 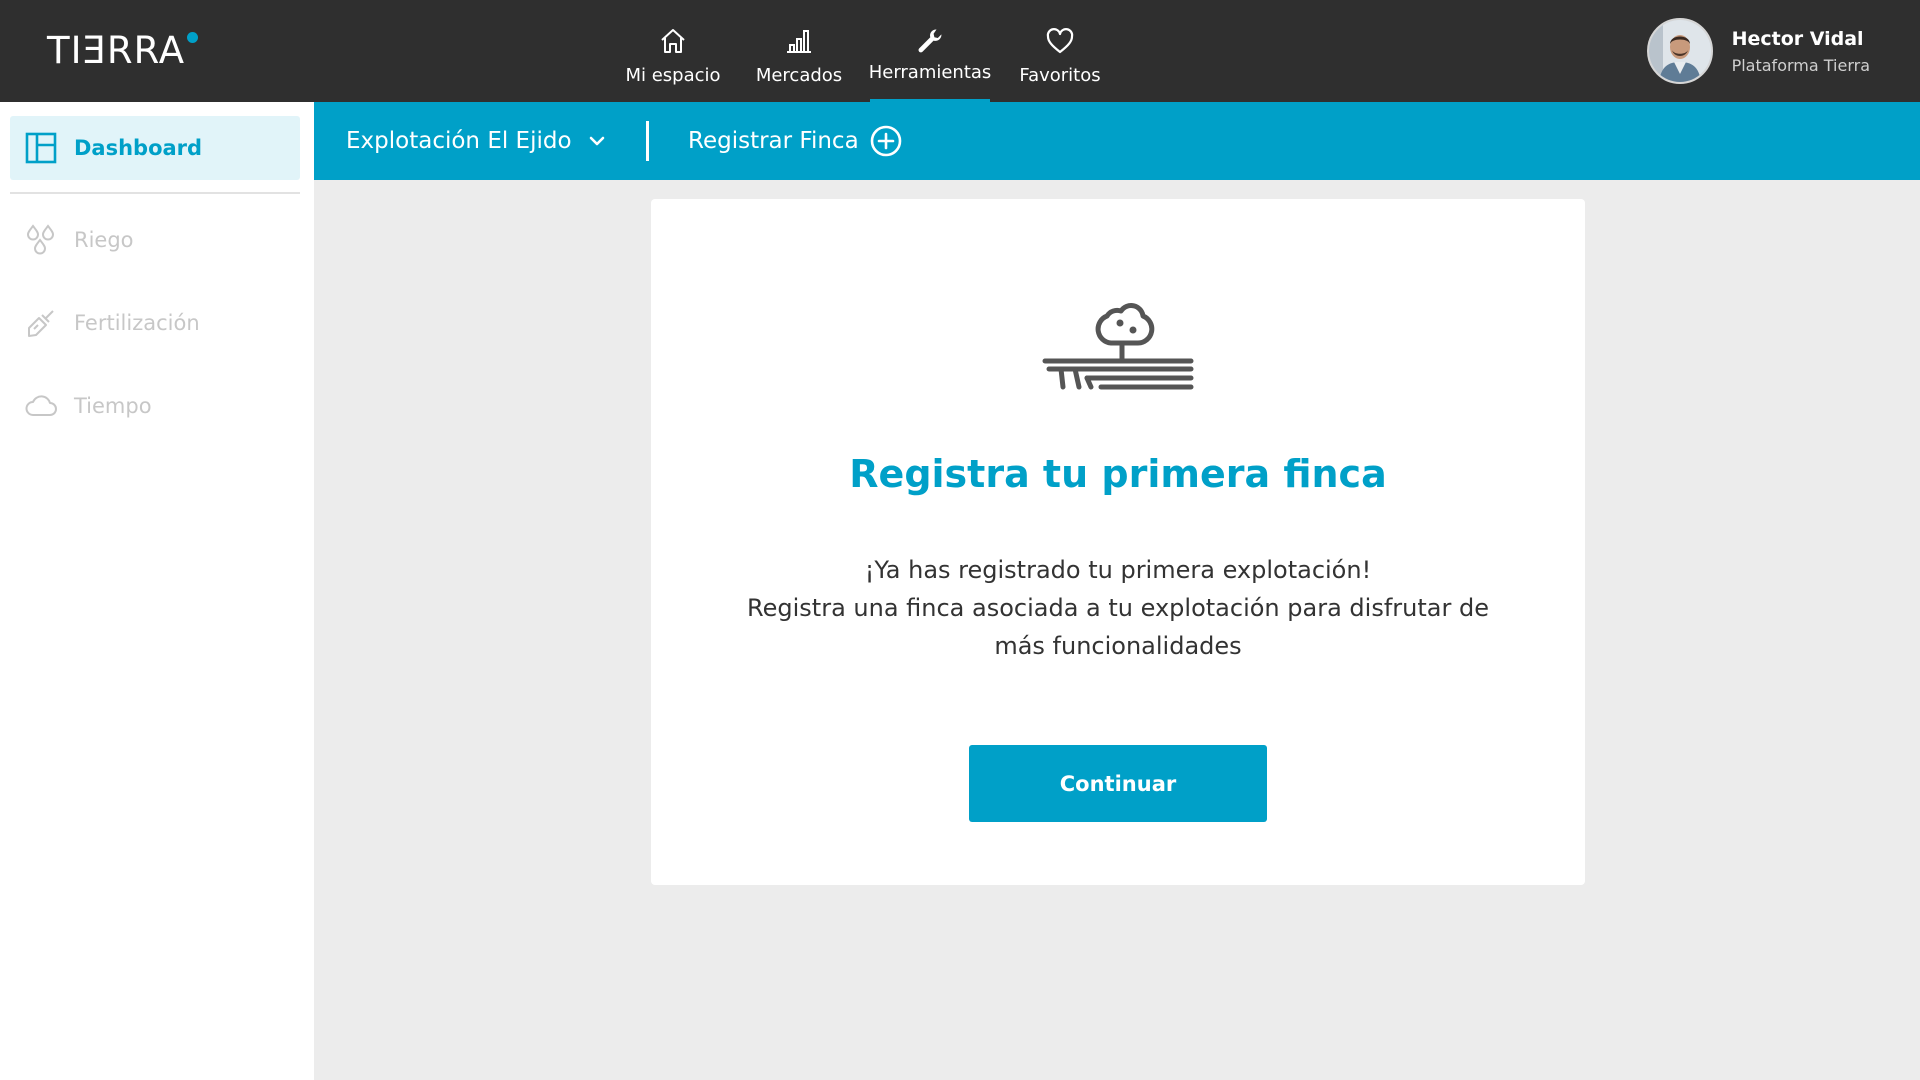 I want to click on sidebar: Dashboard Riego Fertilización Tiempo, so click(x=157, y=591).